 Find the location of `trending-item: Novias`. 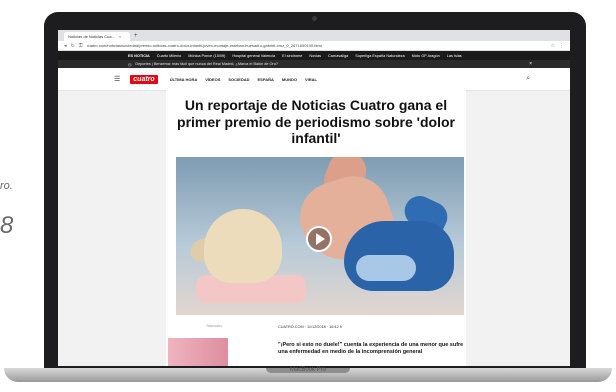

trending-item: Novias is located at coordinates (315, 56).